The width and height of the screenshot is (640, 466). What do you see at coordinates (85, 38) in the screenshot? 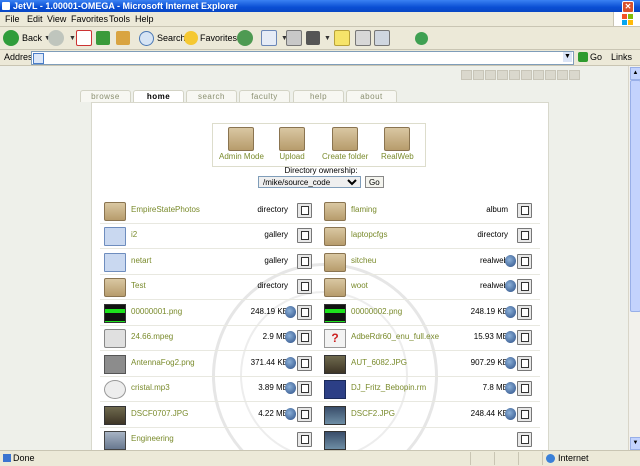
I see `stop-button` at bounding box center [85, 38].